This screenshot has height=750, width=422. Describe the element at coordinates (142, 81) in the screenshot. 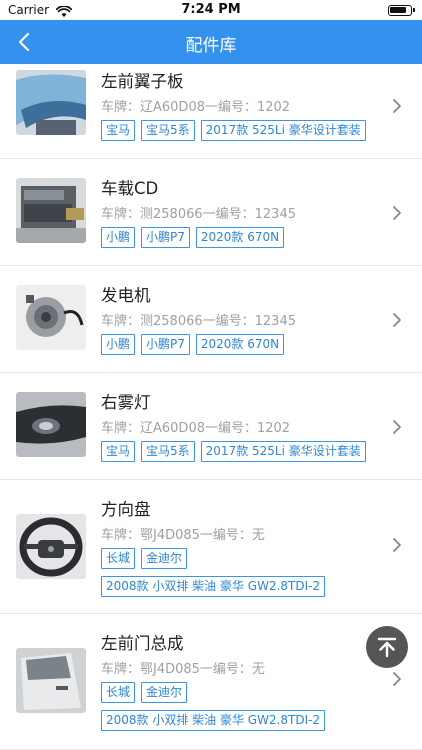

I see `part-name: 左前翼子板` at that location.